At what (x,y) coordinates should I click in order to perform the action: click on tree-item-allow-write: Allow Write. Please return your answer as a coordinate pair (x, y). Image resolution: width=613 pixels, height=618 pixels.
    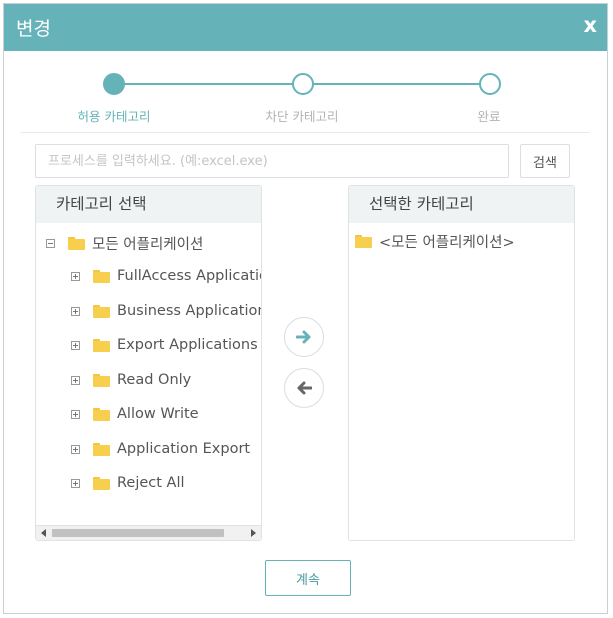
    Looking at the image, I should click on (135, 414).